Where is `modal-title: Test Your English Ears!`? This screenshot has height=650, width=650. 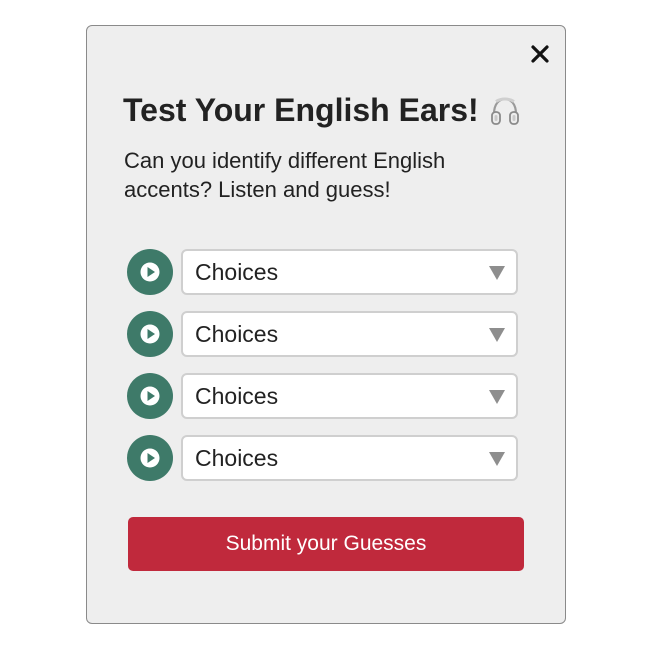
modal-title: Test Your English Ears! is located at coordinates (338, 110).